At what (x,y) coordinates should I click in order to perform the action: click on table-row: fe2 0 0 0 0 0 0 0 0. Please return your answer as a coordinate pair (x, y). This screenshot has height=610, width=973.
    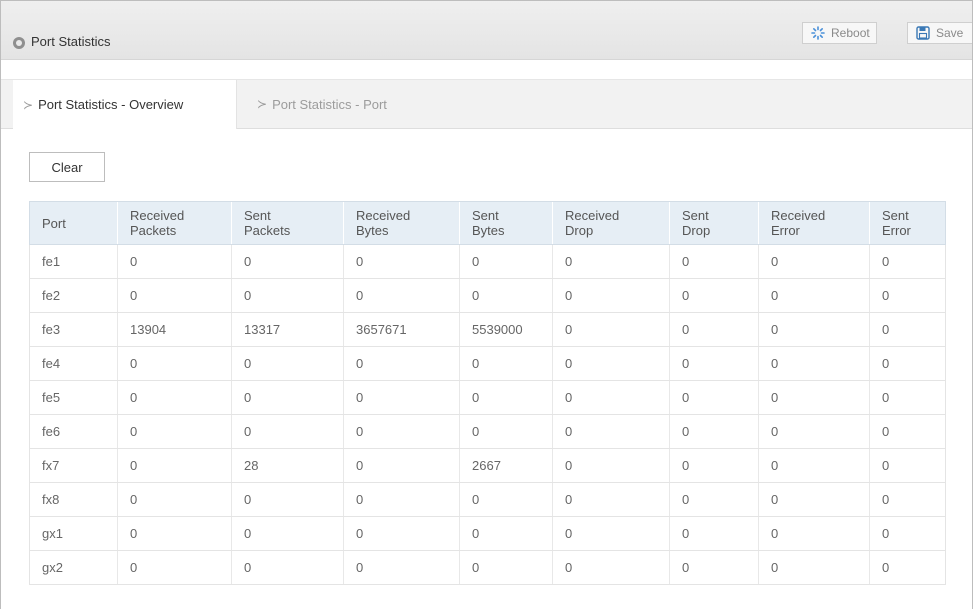
    Looking at the image, I should click on (487, 295).